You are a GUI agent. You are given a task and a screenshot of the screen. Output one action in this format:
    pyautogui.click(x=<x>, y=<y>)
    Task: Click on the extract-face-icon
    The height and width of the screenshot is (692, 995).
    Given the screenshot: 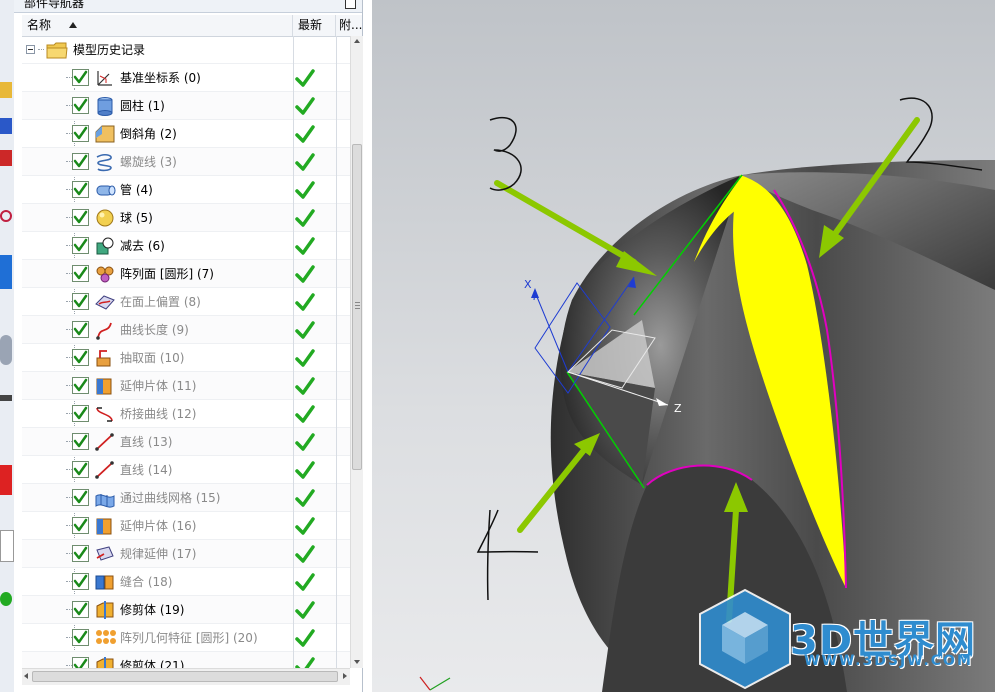 What is the action you would take?
    pyautogui.click(x=103, y=358)
    